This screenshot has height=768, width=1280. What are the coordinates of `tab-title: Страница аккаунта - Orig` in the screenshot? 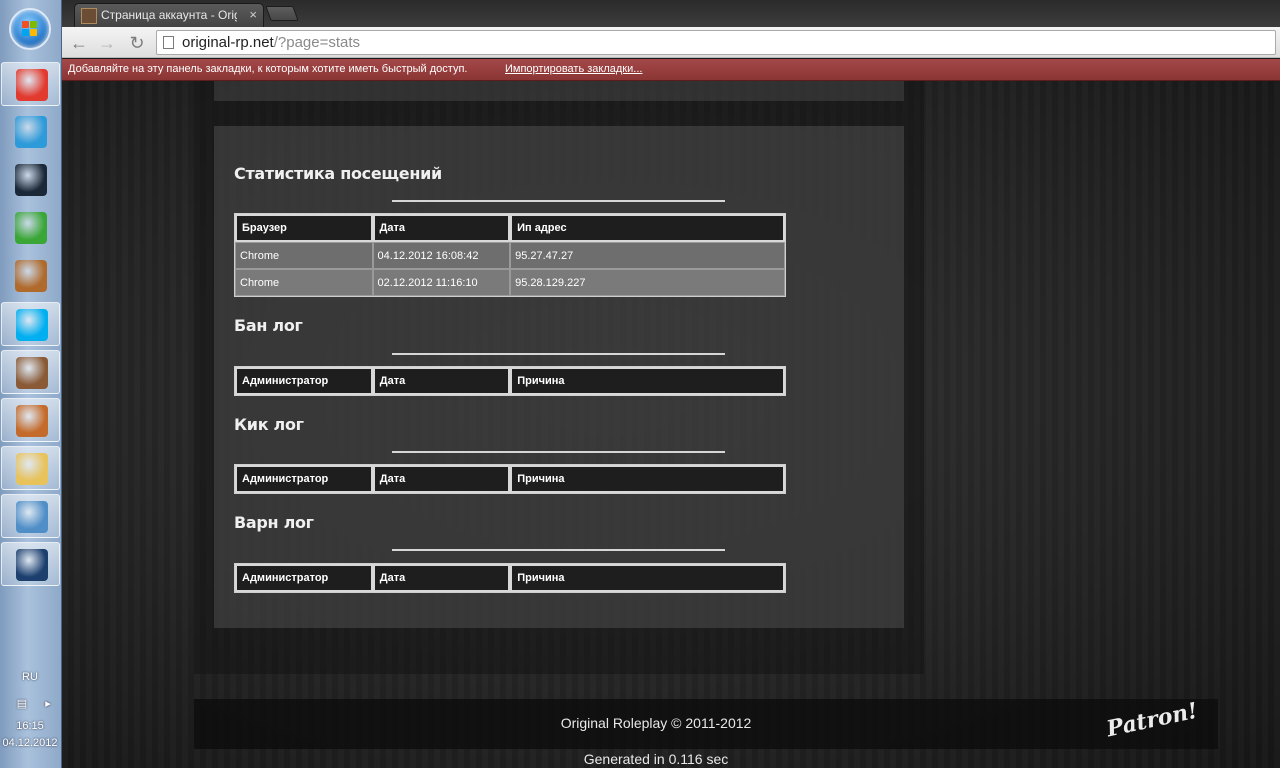 It's located at (169, 15).